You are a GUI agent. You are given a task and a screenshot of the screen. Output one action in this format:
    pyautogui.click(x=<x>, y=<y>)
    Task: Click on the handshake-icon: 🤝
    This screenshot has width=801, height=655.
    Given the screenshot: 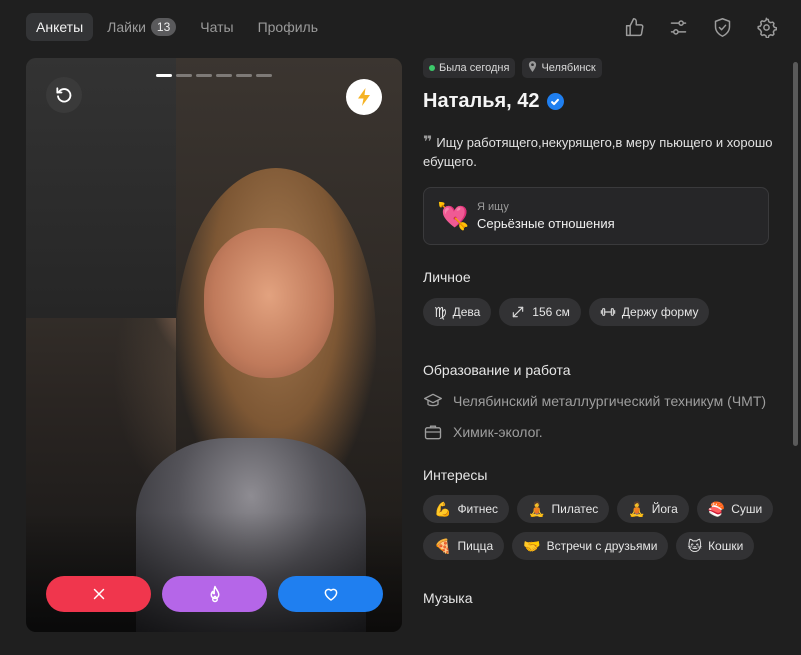 What is the action you would take?
    pyautogui.click(x=532, y=545)
    